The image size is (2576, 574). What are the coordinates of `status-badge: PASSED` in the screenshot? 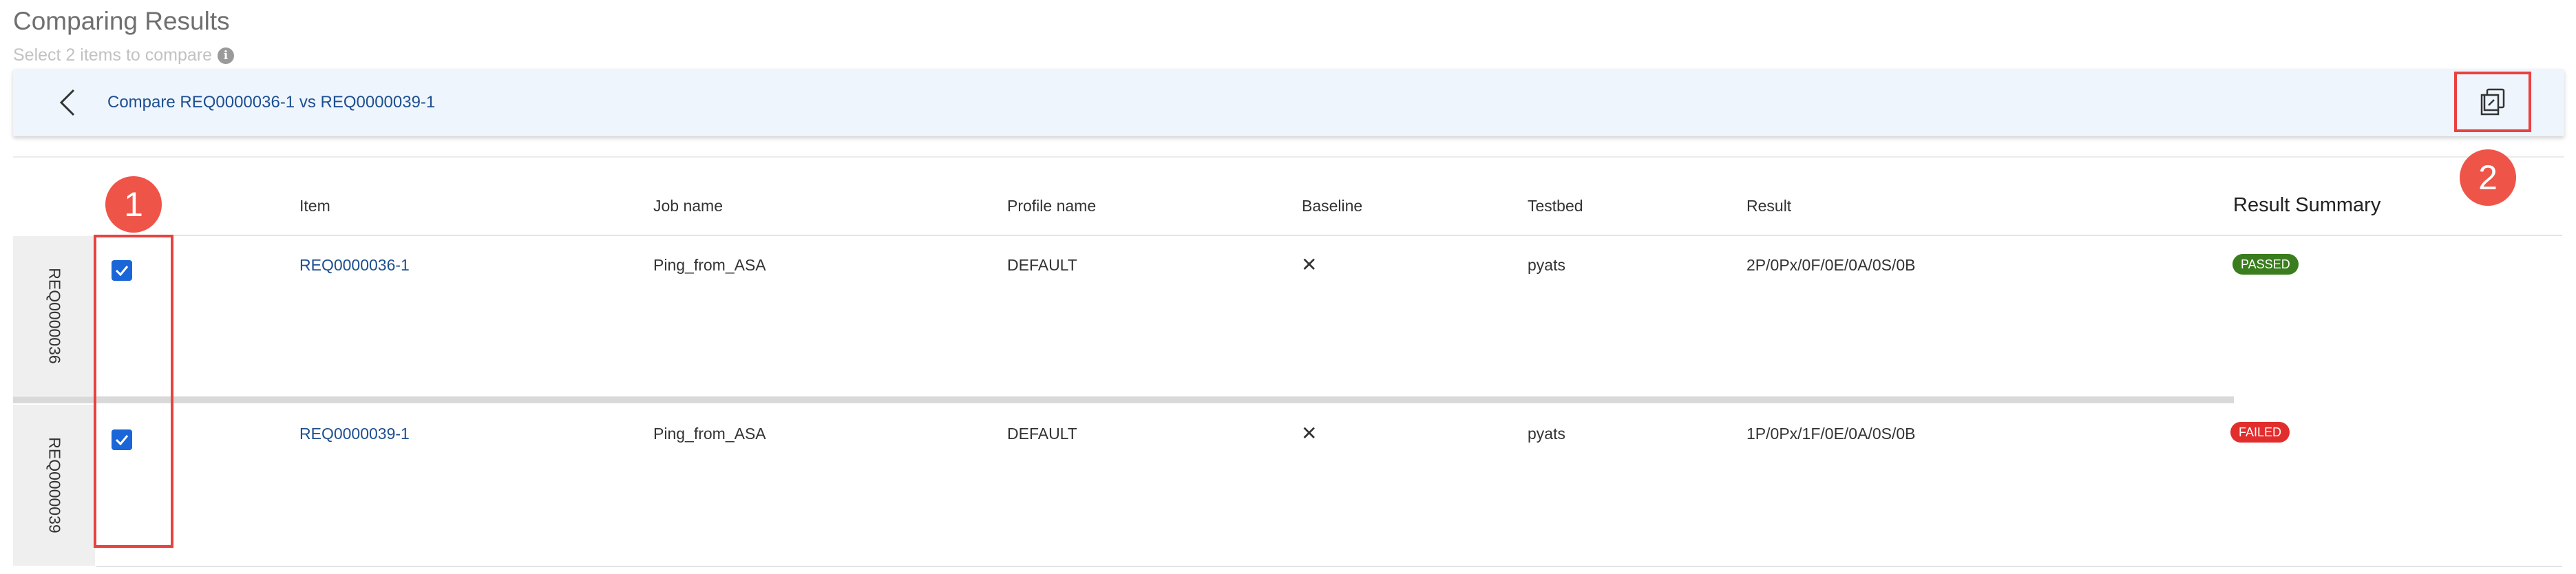 It's located at (2266, 265).